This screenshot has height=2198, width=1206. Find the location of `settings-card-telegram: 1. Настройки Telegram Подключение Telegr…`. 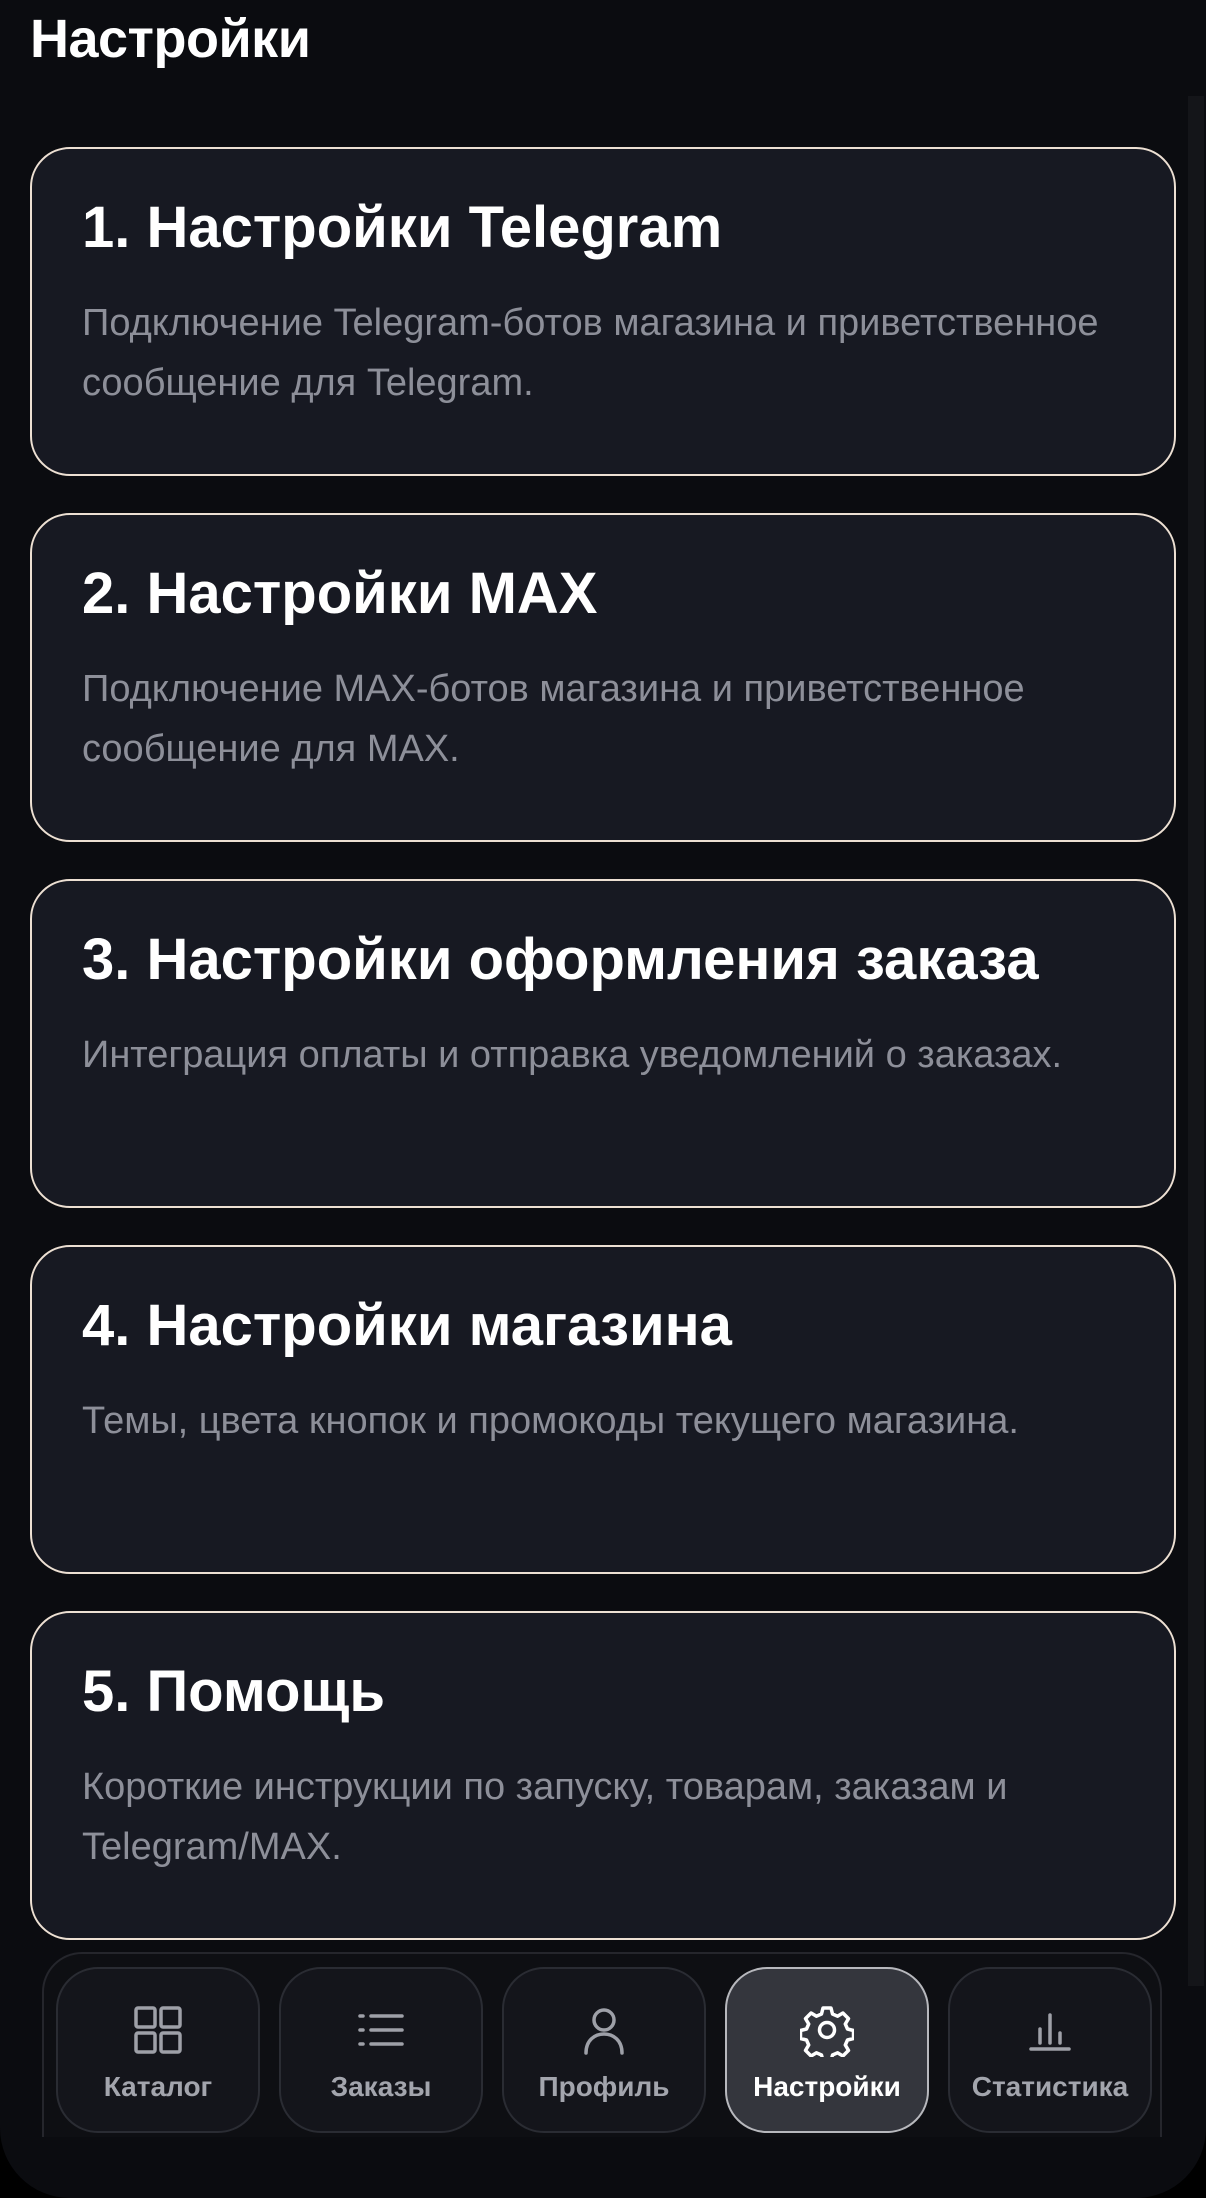

settings-card-telegram: 1. Настройки Telegram Подключение Telegr… is located at coordinates (603, 311).